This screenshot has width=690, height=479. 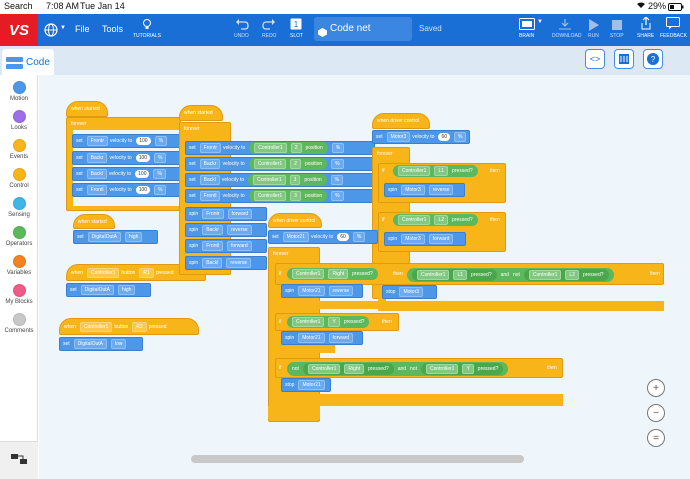 I want to click on category-control: Control, so click(x=19, y=178).